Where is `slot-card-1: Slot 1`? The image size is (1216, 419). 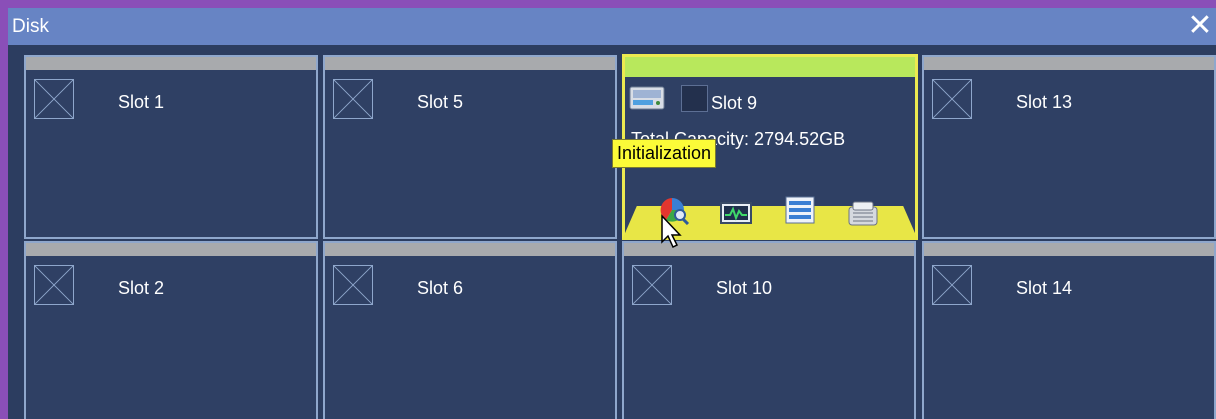
slot-card-1: Slot 1 is located at coordinates (171, 147).